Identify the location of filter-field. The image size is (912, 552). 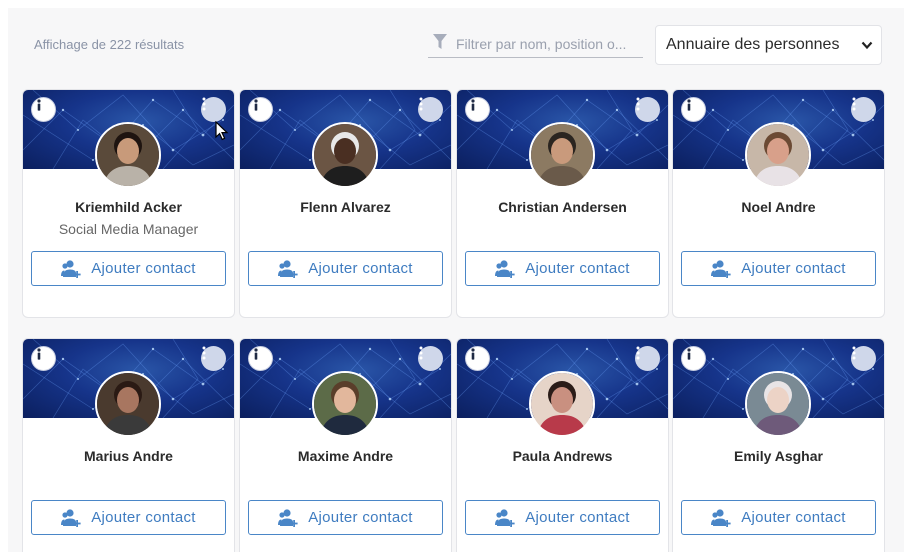
(535, 44).